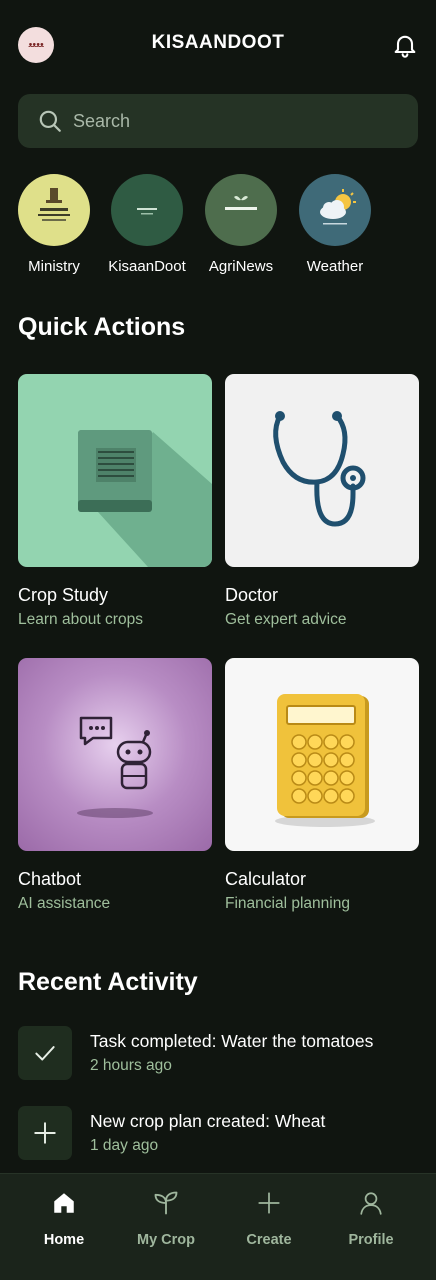 The width and height of the screenshot is (436, 1280). I want to click on app-header: ᴥᴥᴥᴥ KISAANDOOT, so click(218, 45).